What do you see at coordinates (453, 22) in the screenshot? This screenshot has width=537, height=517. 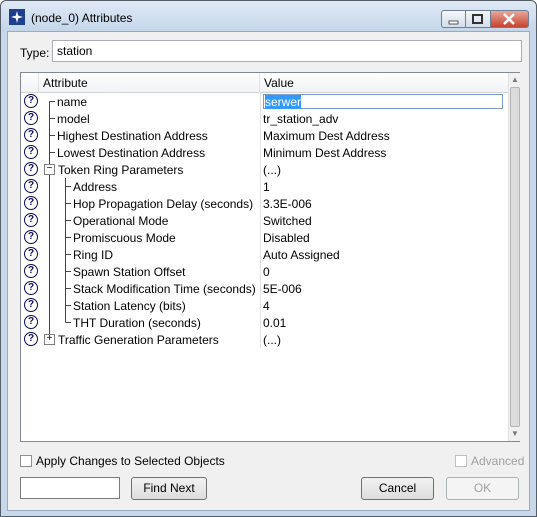 I see `minimize-icon` at bounding box center [453, 22].